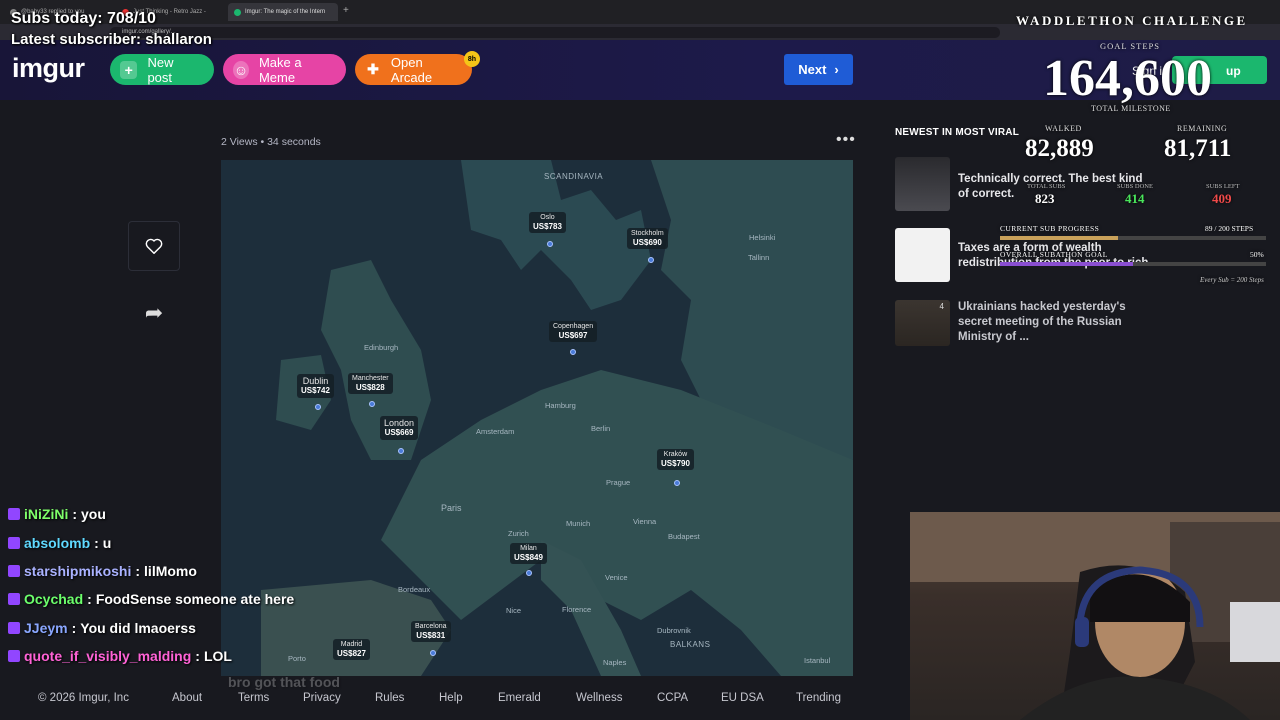  I want to click on map-place-label: Dubrovnik, so click(674, 630).